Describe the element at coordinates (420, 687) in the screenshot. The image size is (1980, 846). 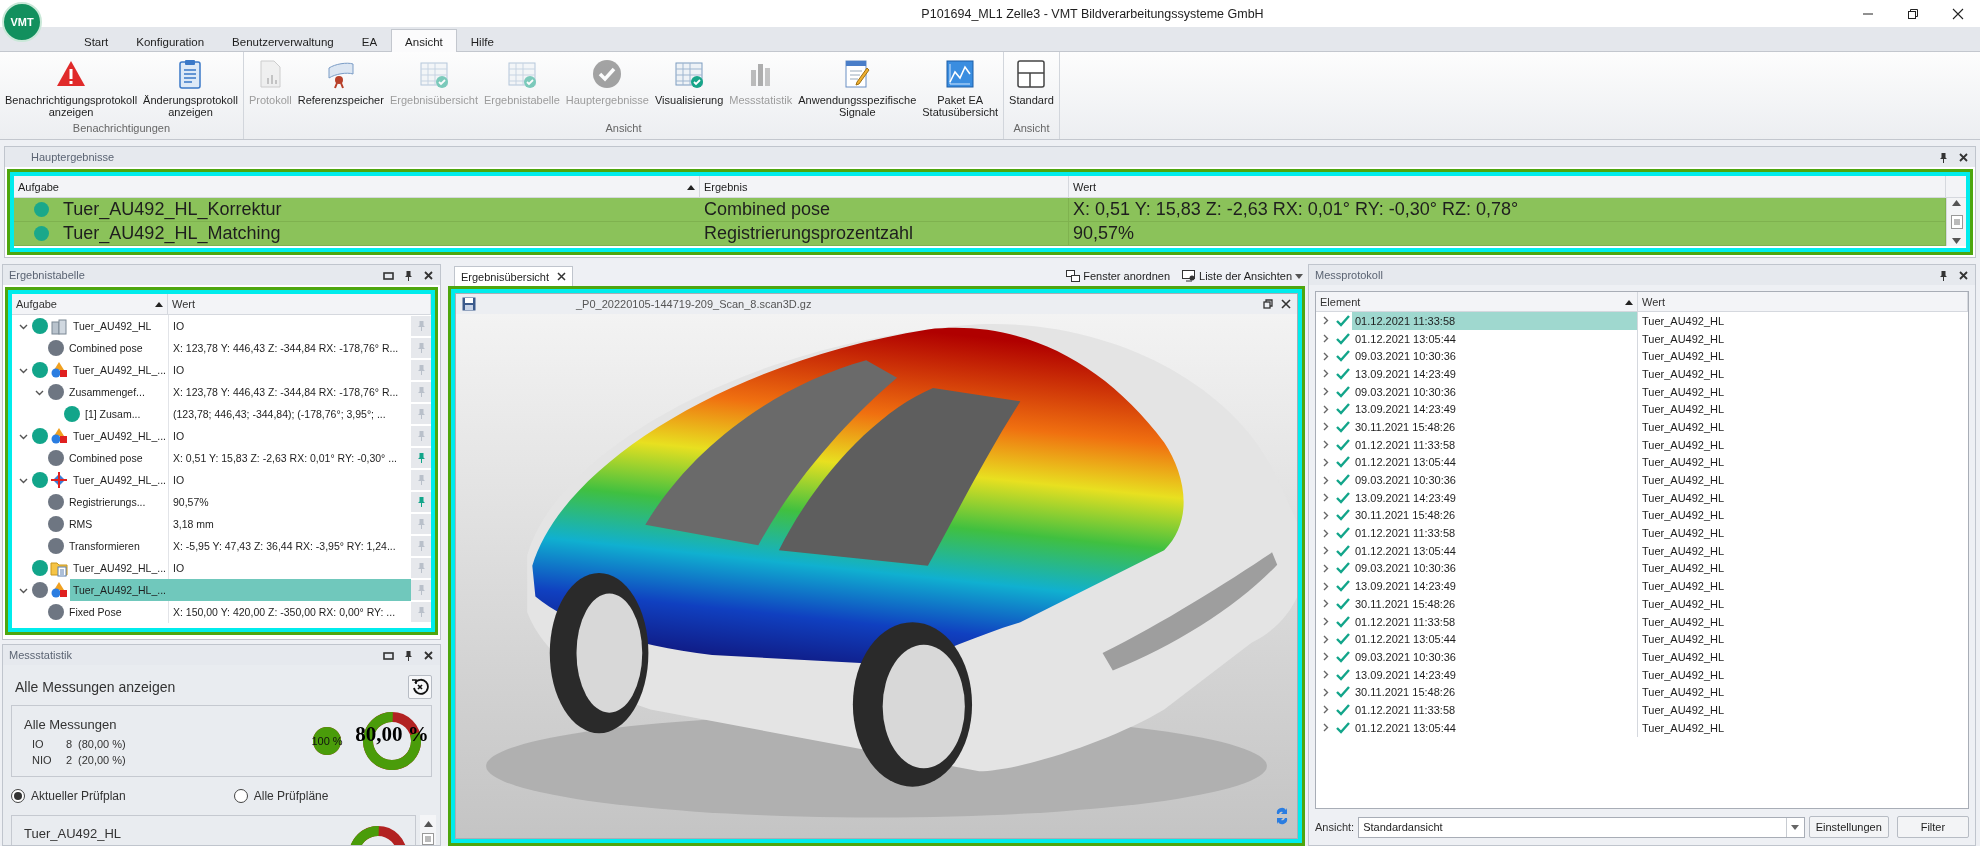
I see `reset-button` at that location.